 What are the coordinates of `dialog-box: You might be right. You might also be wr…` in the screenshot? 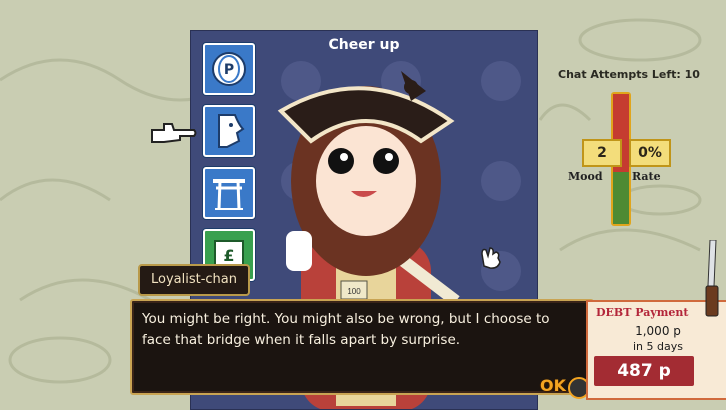 It's located at (362, 347).